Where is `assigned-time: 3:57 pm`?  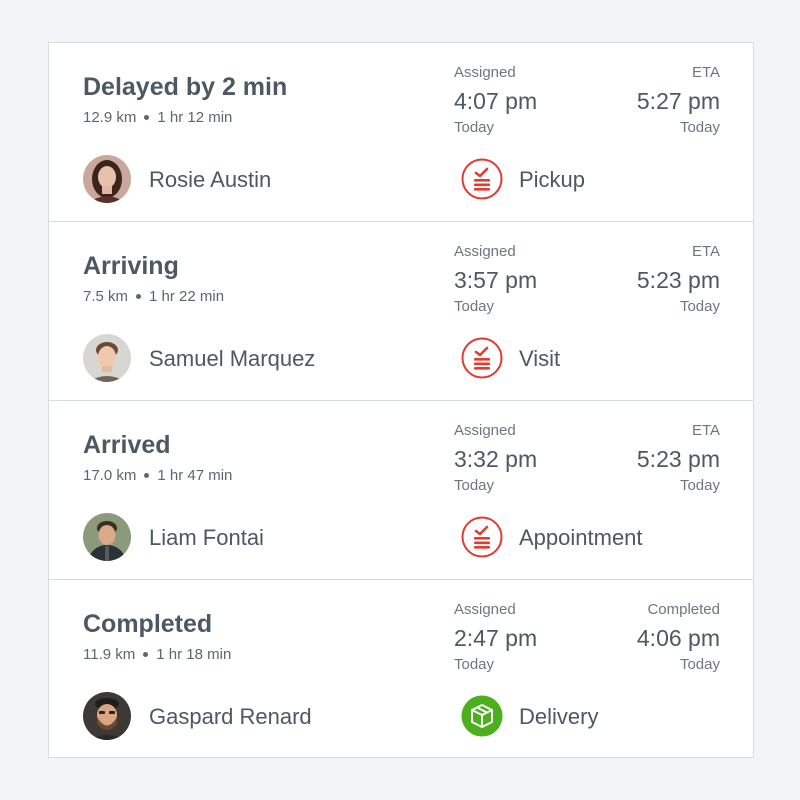 assigned-time: 3:57 pm is located at coordinates (496, 280).